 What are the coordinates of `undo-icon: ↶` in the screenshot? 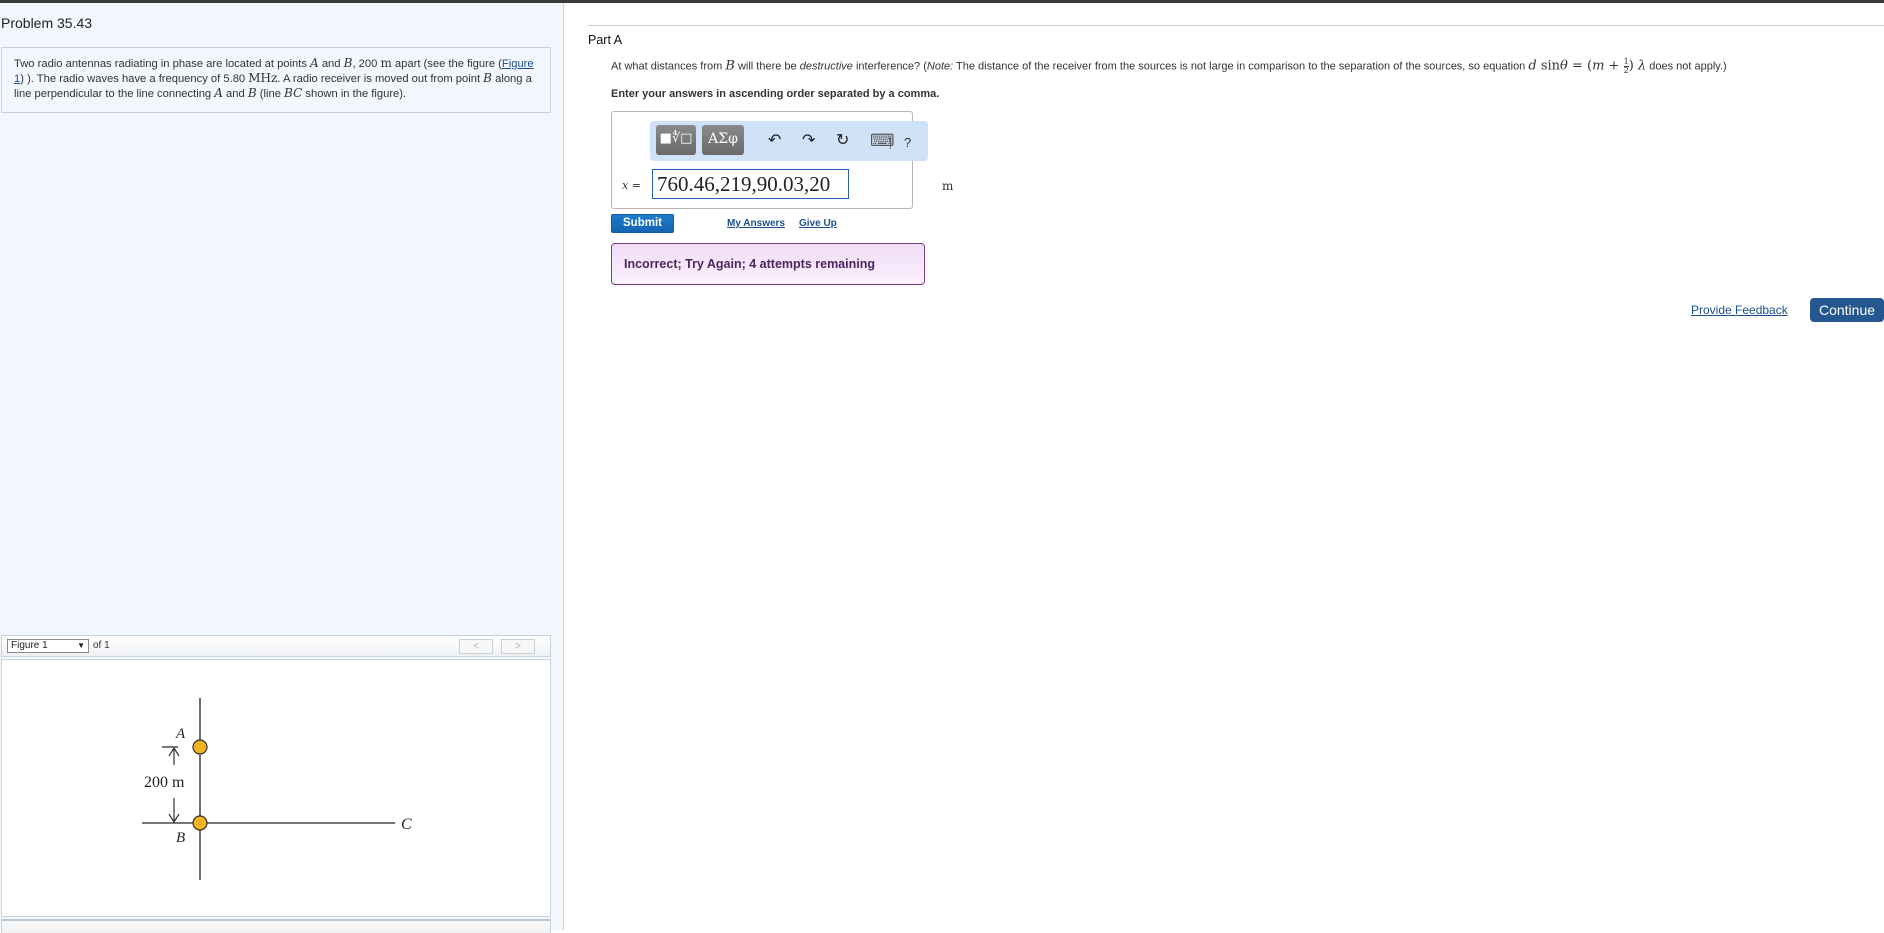 It's located at (774, 141).